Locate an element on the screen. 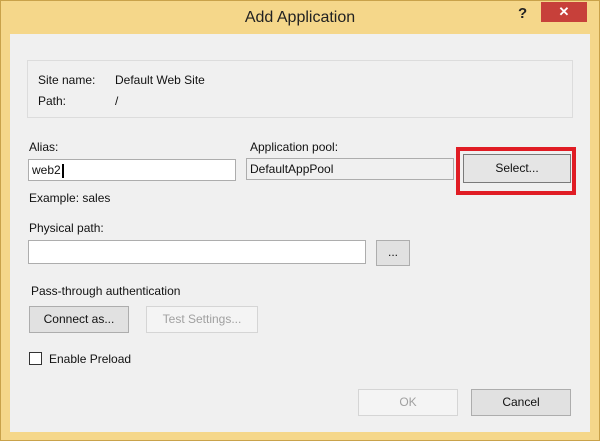  close-button: ✕ is located at coordinates (564, 12).